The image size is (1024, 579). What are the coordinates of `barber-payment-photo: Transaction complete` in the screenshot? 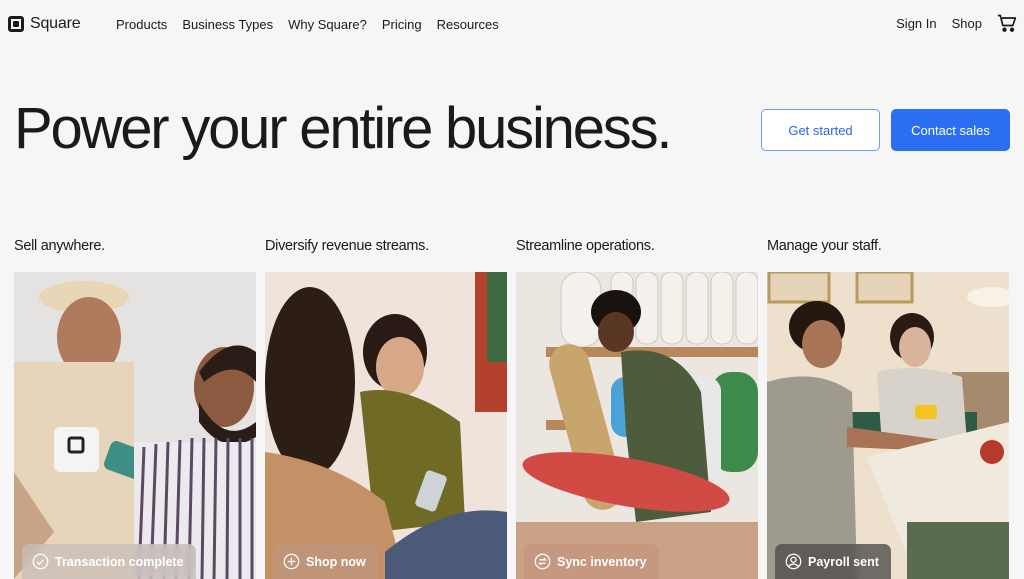 It's located at (135, 425).